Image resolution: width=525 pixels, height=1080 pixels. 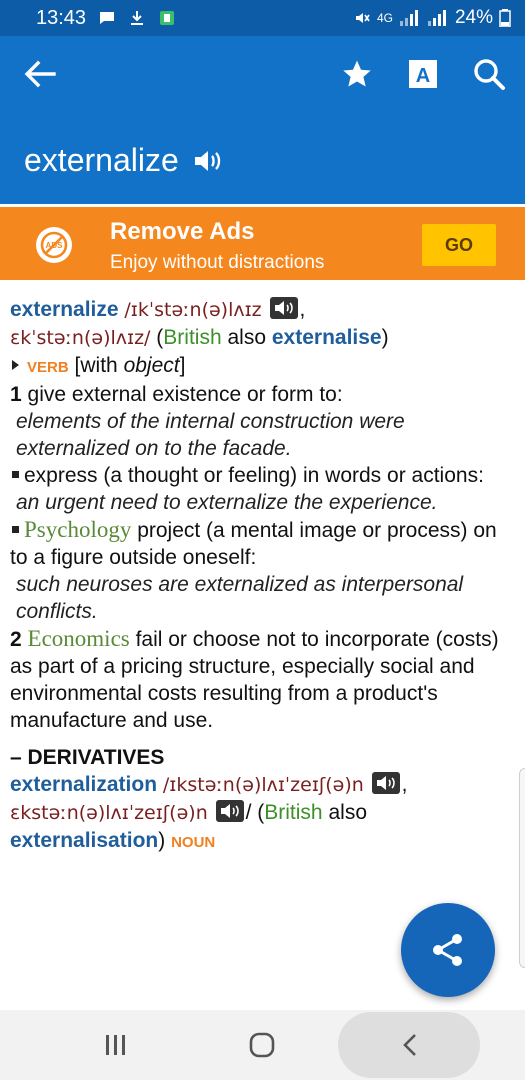 I want to click on back-nav-button, so click(x=410, y=1045).